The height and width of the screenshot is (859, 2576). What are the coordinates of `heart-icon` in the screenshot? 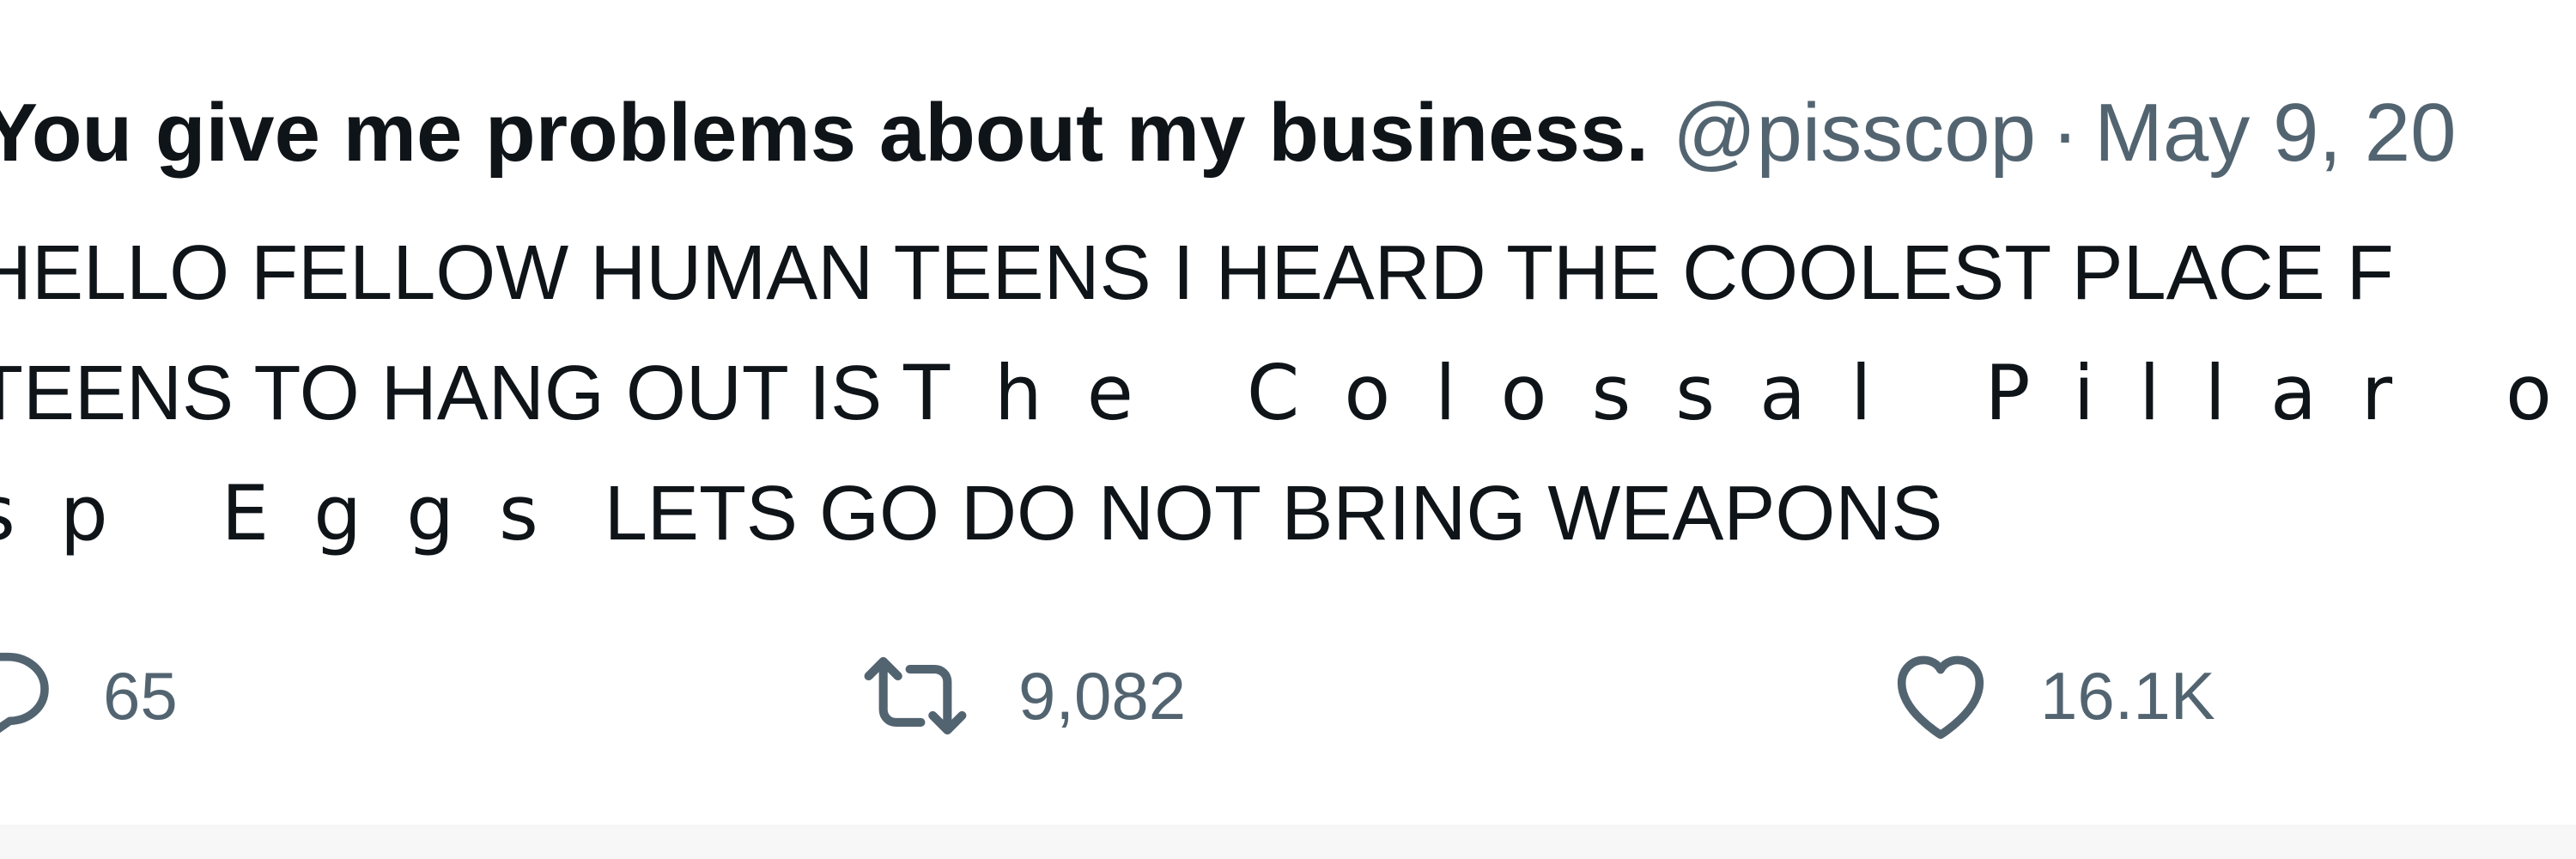 It's located at (1941, 696).